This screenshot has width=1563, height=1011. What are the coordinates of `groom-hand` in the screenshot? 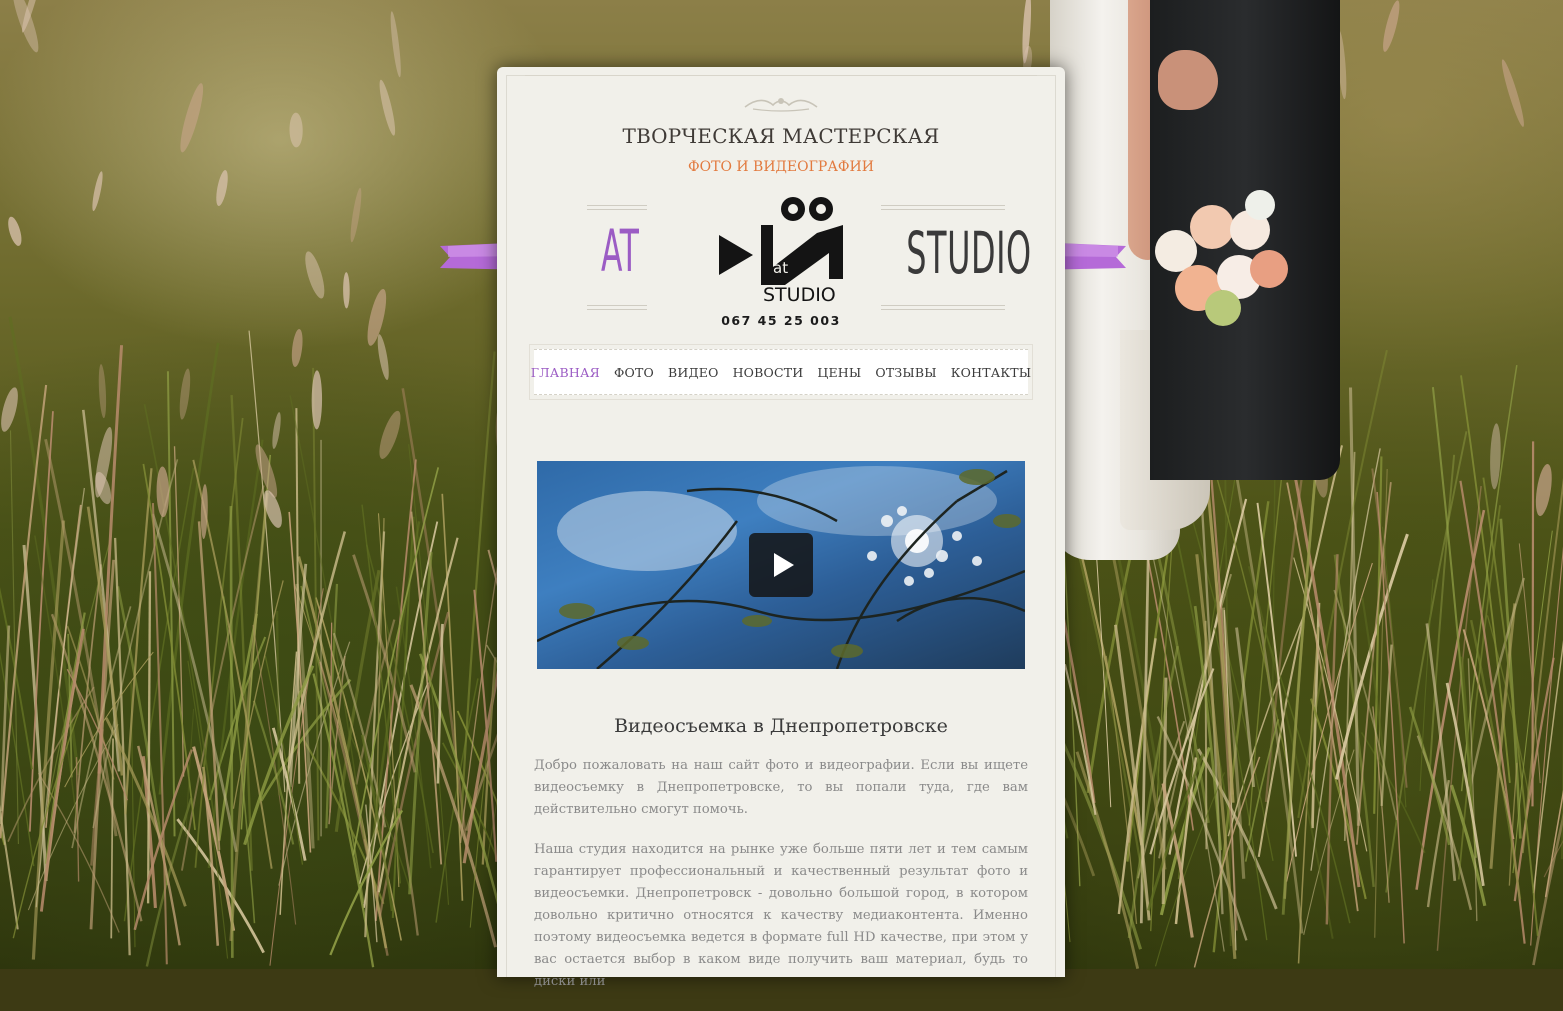 It's located at (1188, 80).